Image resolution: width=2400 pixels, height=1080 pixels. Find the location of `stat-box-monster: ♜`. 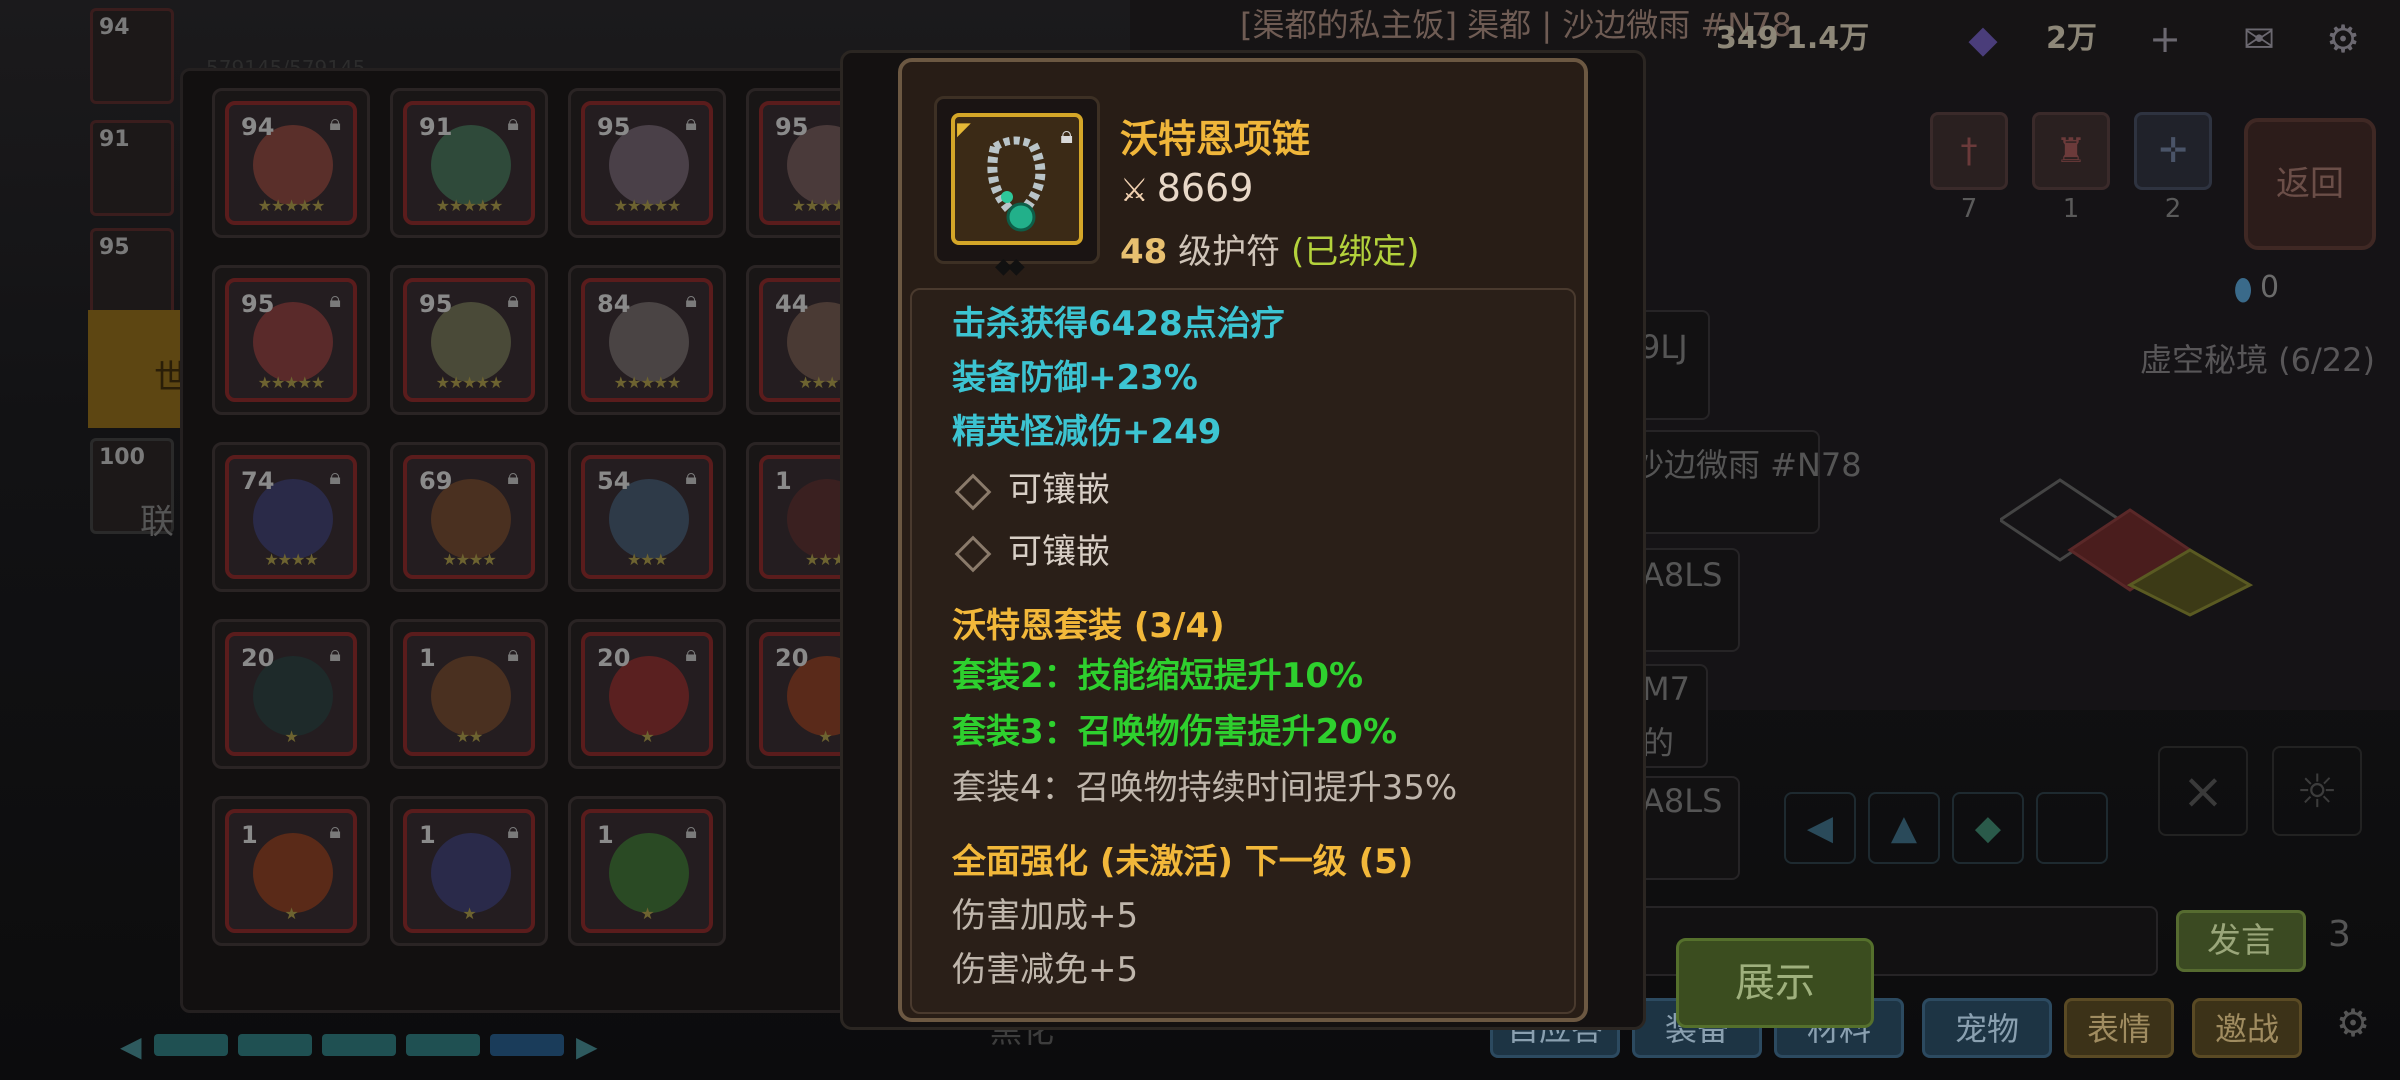

stat-box-monster: ♜ is located at coordinates (2071, 151).